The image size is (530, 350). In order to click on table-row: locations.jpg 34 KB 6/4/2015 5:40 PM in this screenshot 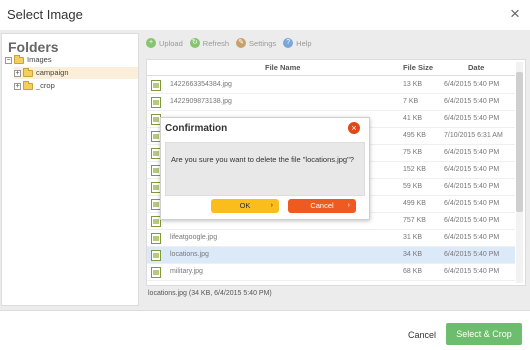, I will do `click(331, 255)`.